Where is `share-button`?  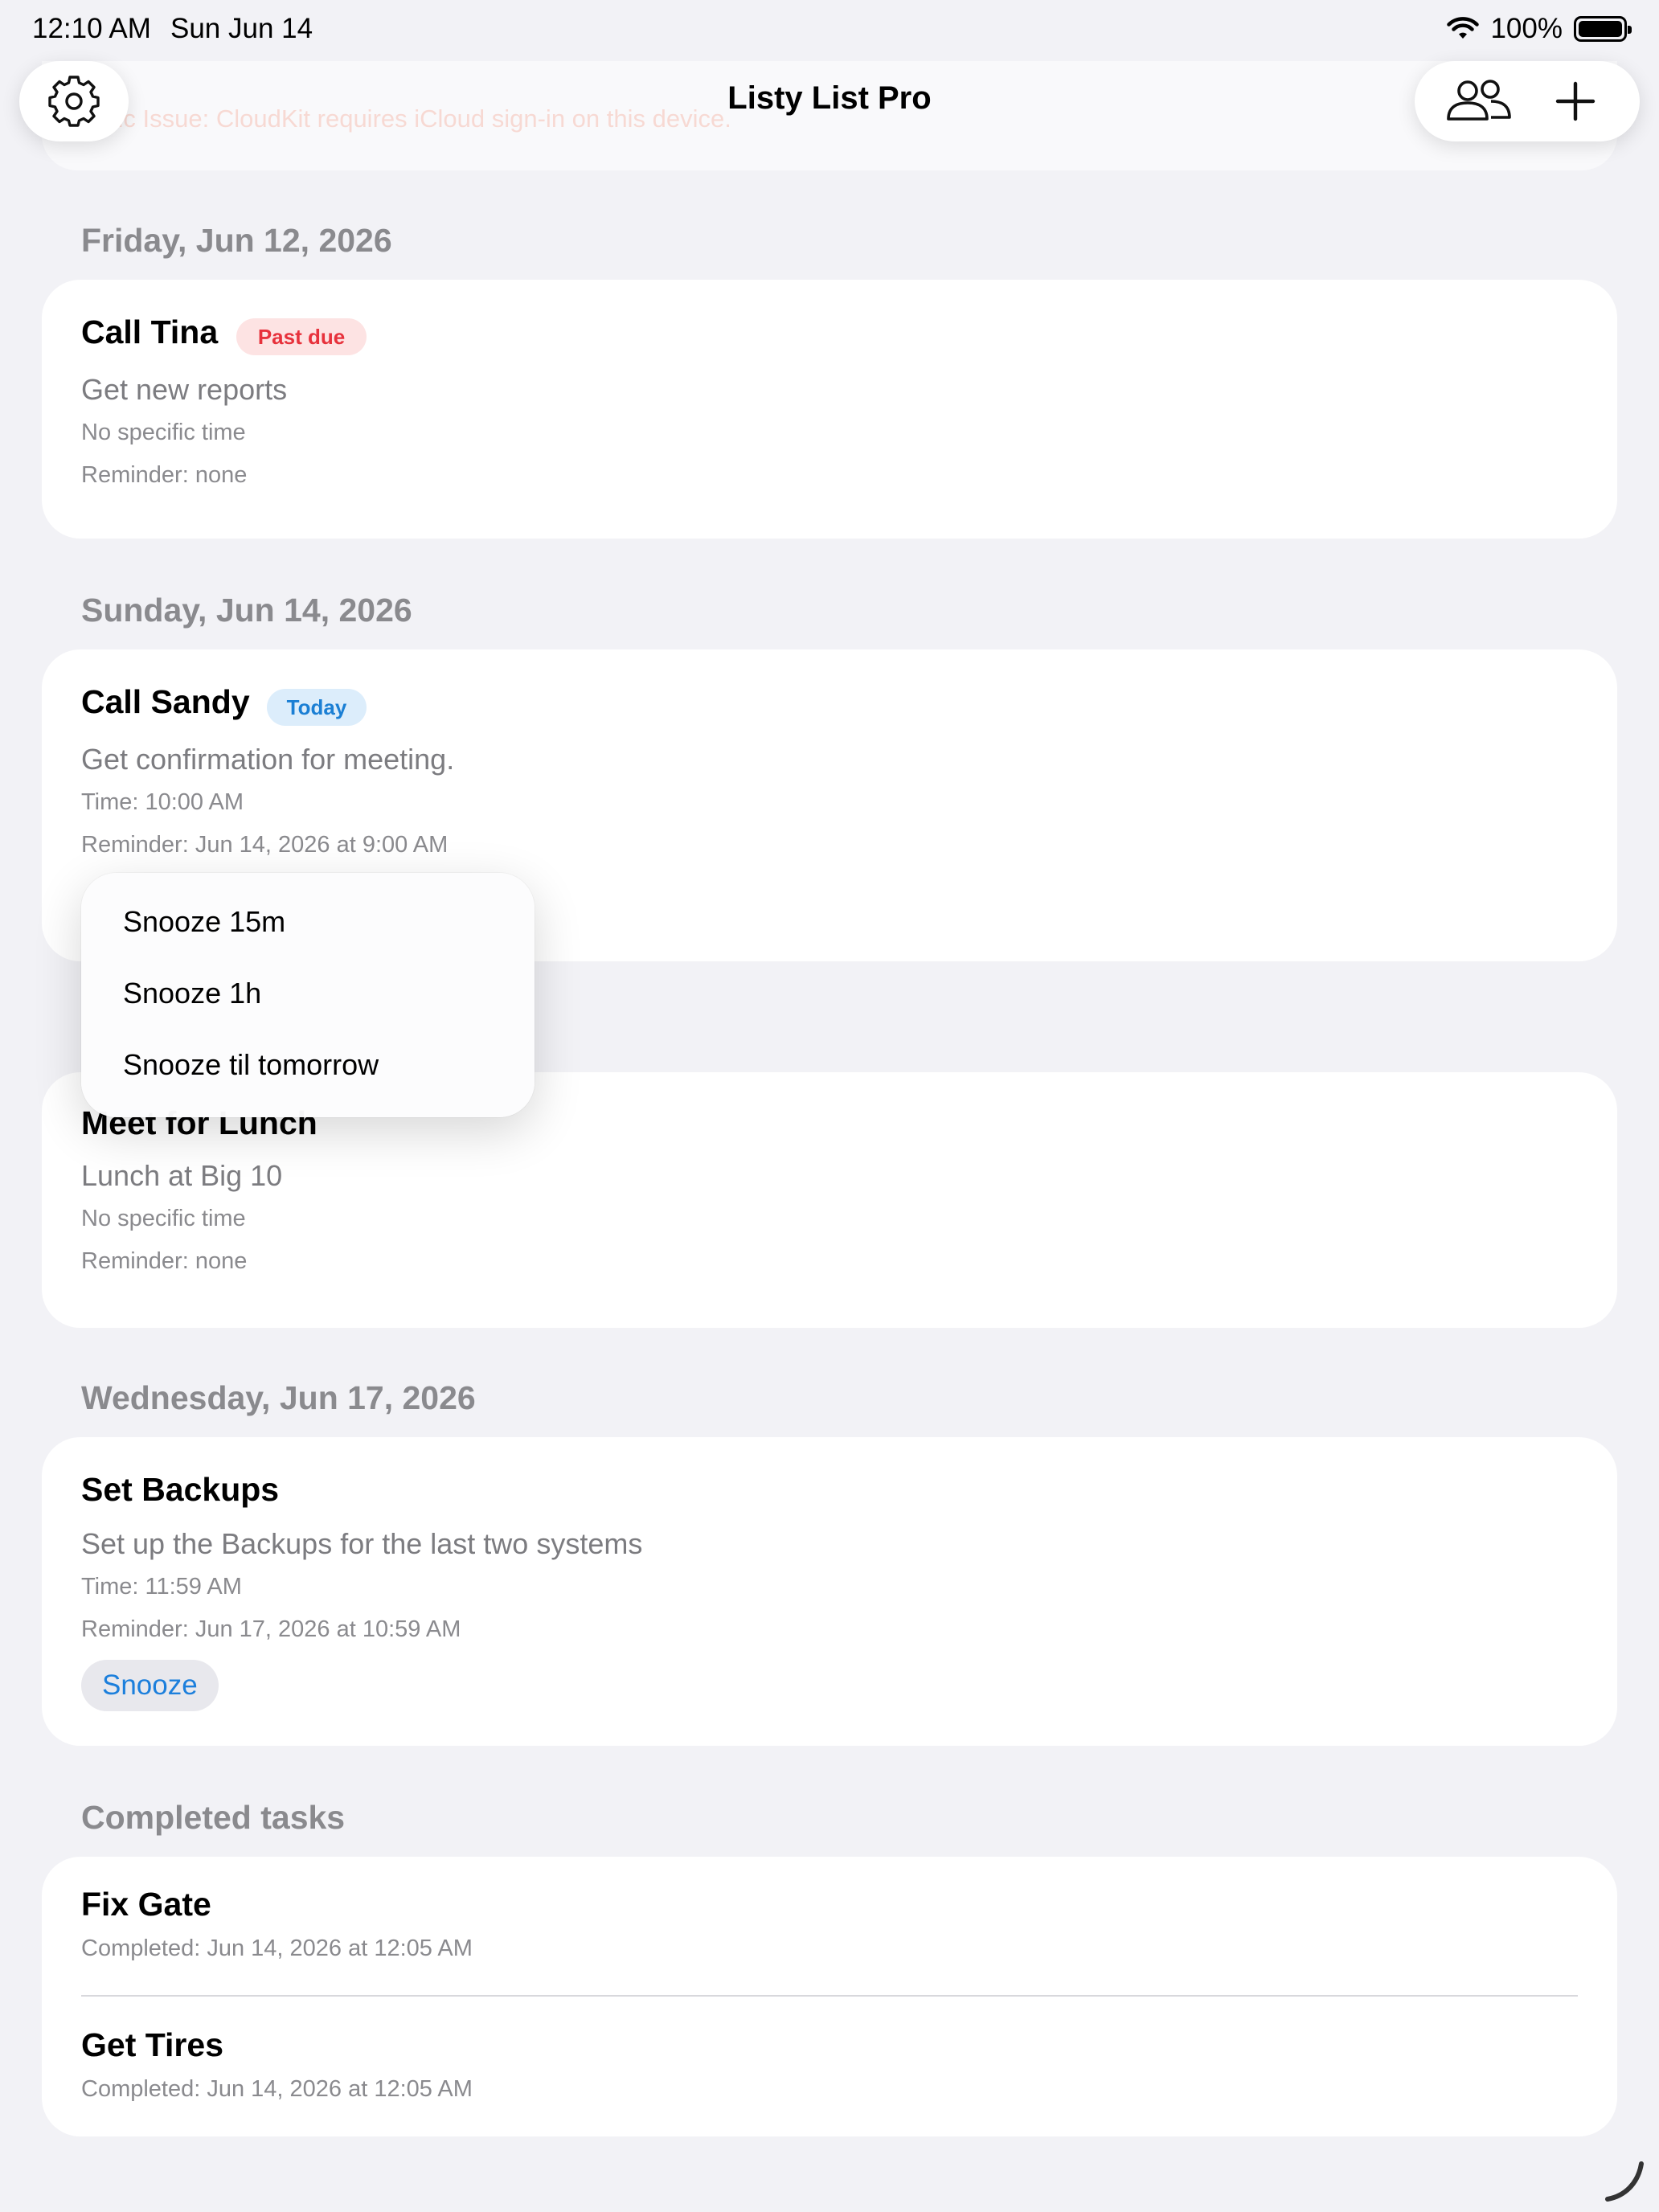
share-button is located at coordinates (1479, 101).